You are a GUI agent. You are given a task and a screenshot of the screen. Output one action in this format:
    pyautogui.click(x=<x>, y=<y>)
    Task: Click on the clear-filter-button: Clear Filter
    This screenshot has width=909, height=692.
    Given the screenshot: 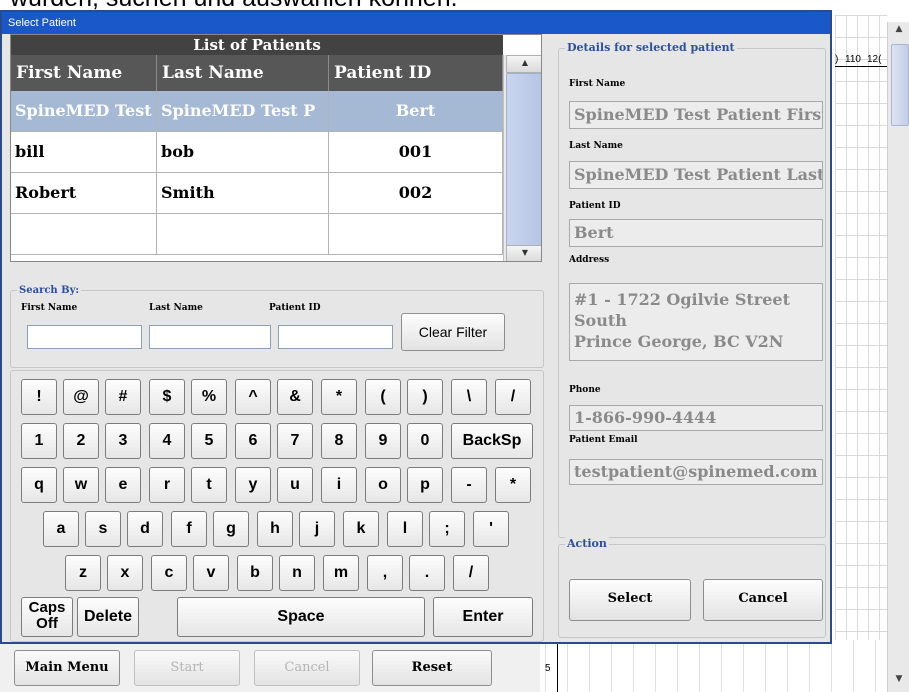 What is the action you would take?
    pyautogui.click(x=453, y=332)
    